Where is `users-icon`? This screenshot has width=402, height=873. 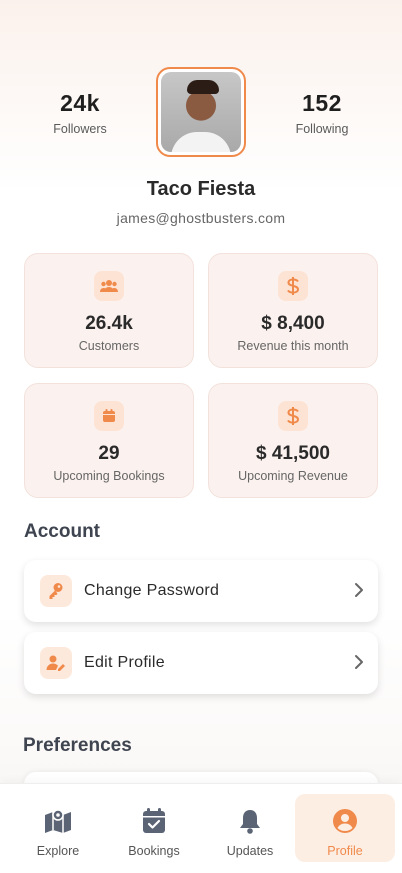
users-icon is located at coordinates (109, 286).